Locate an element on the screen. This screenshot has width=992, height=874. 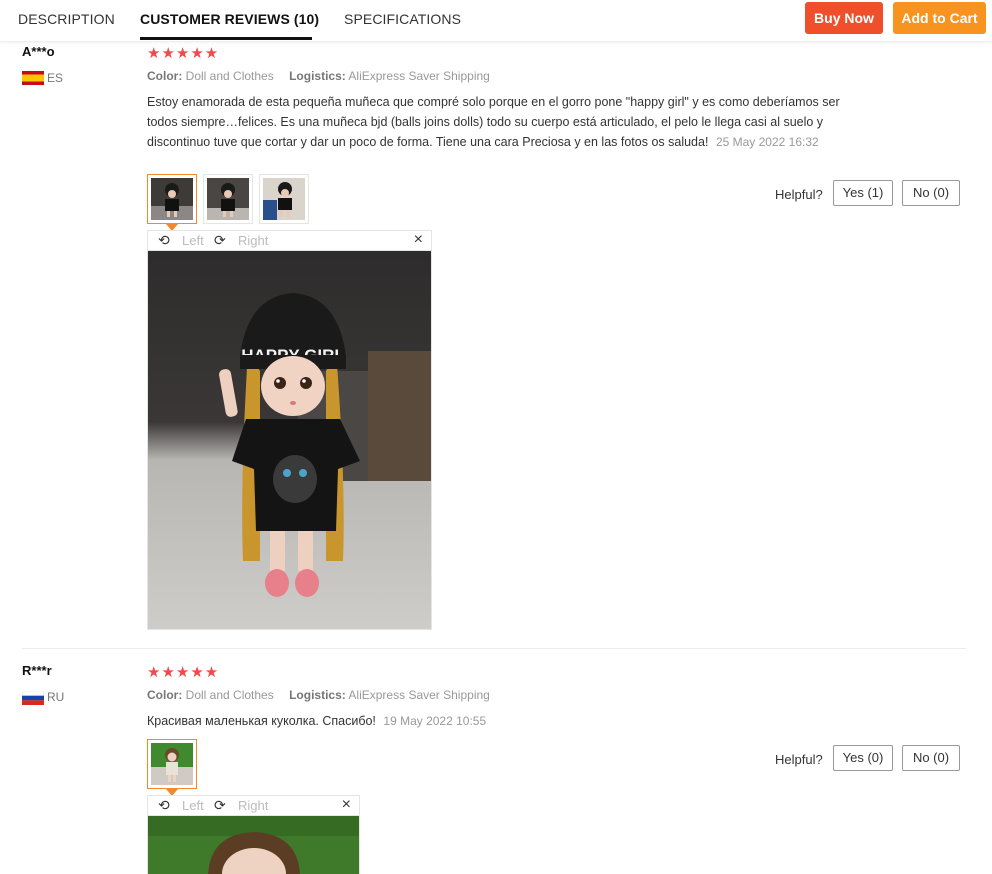
review-photo-large is located at coordinates (253, 844).